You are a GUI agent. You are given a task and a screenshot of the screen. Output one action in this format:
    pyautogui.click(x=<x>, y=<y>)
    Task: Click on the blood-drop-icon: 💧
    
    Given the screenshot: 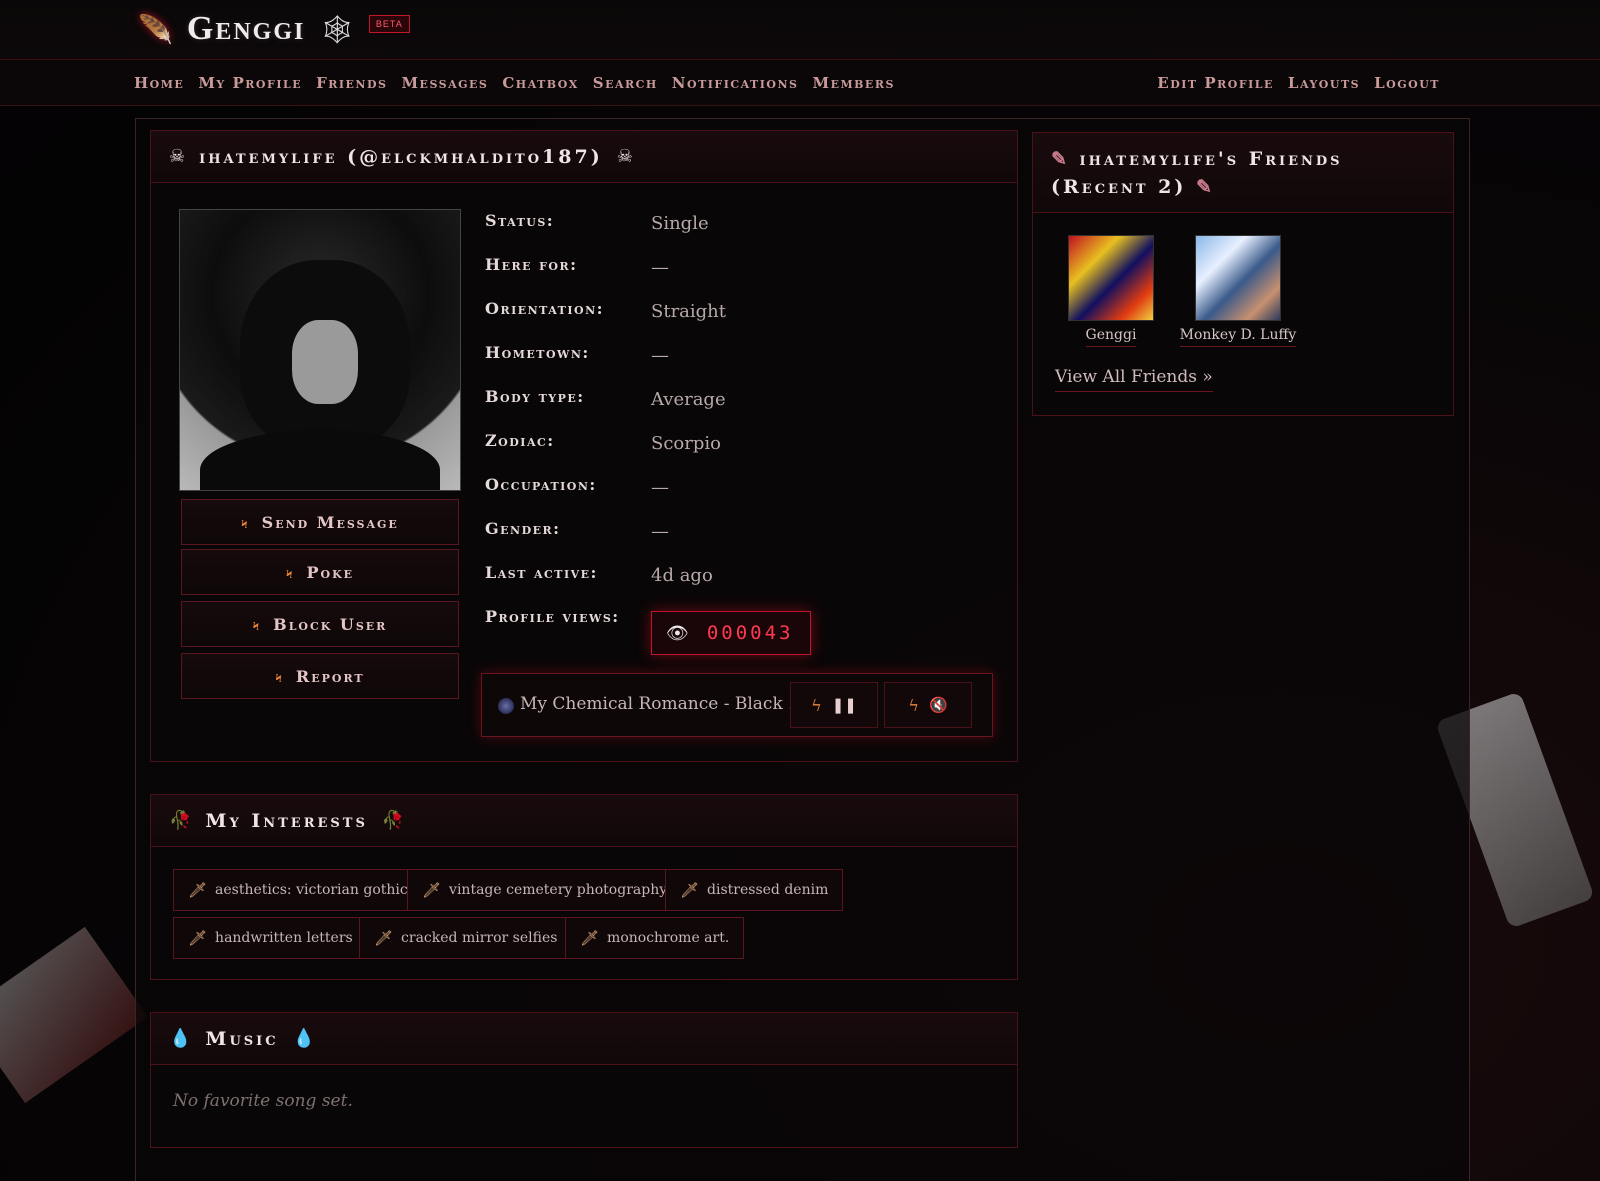 What is the action you would take?
    pyautogui.click(x=180, y=1038)
    